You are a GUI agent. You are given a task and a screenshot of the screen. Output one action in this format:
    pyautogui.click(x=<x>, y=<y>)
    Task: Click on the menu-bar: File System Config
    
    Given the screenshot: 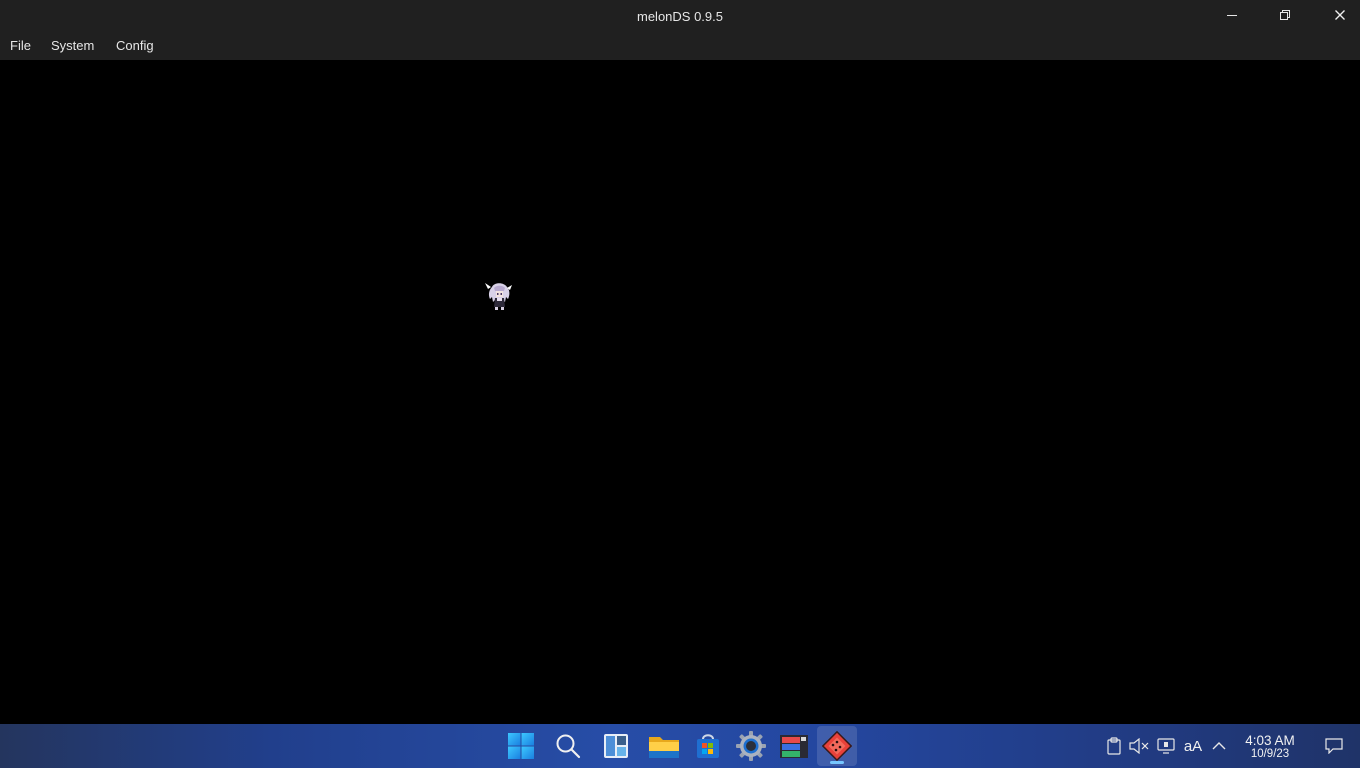 What is the action you would take?
    pyautogui.click(x=680, y=46)
    